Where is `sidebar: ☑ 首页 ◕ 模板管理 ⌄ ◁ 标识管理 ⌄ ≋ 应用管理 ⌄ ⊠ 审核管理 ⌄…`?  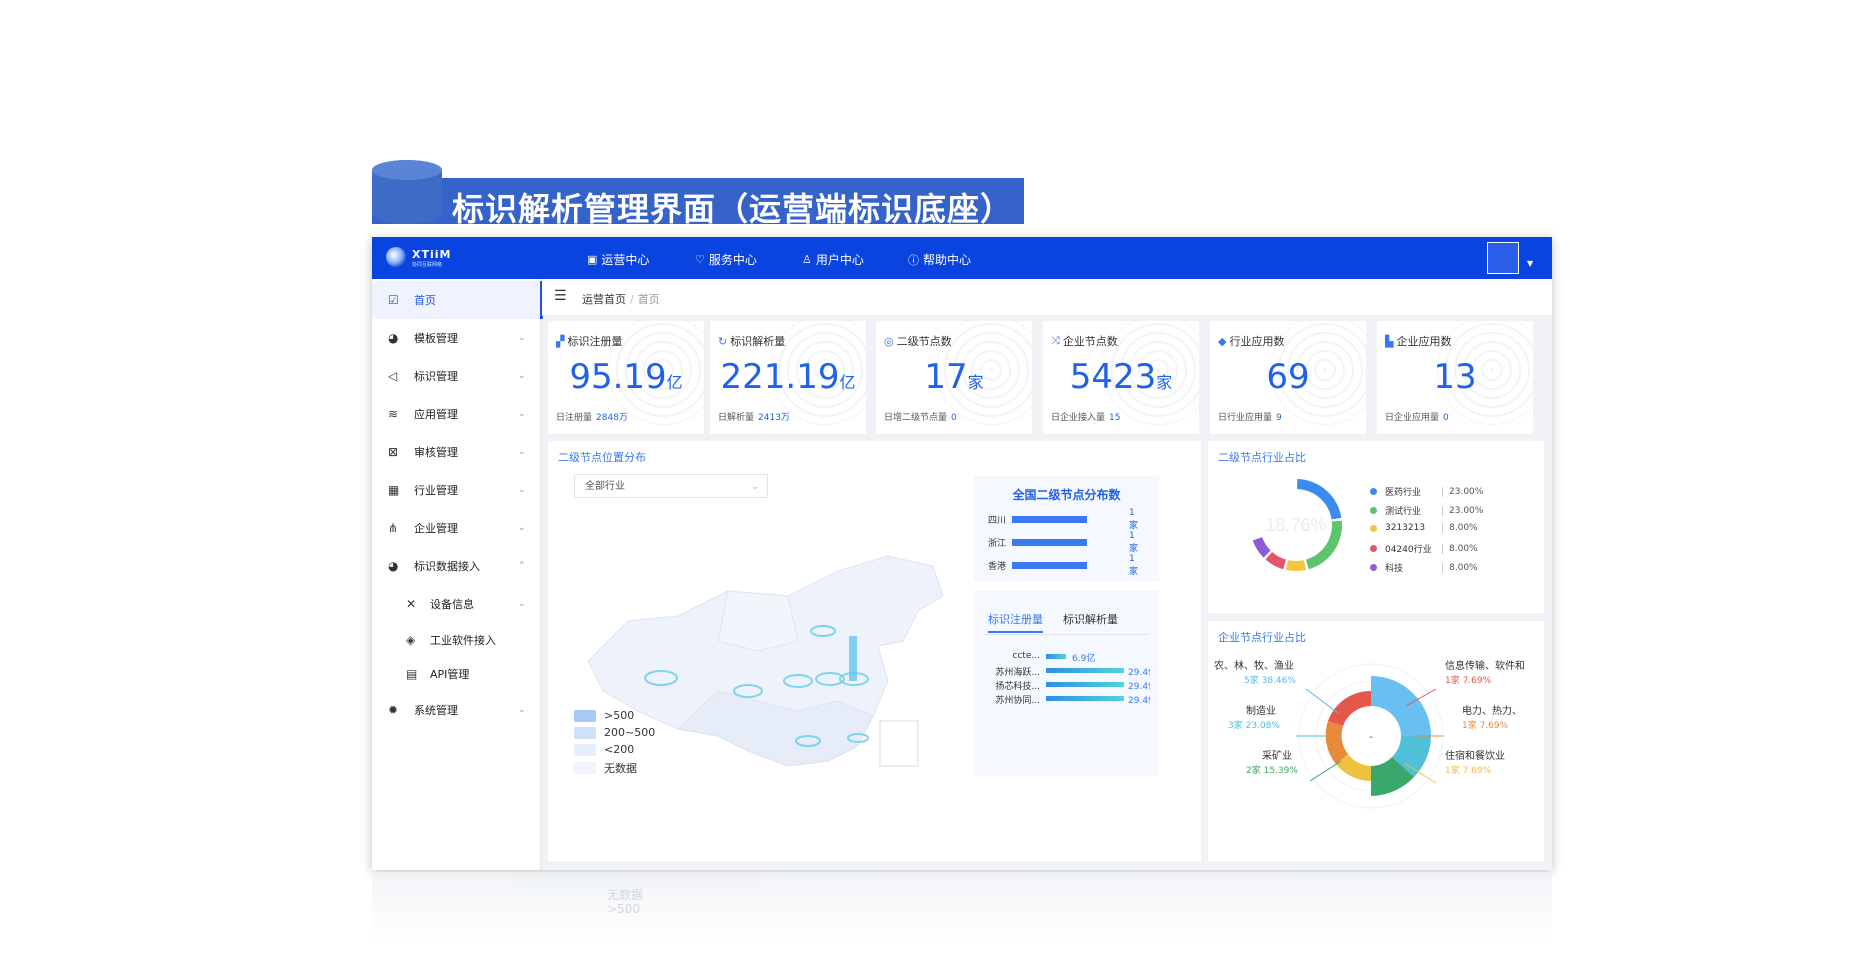
sidebar: ☑ 首页 ◕ 模板管理 ⌄ ◁ 标识管理 ⌄ ≋ 应用管理 ⌄ ⊠ 审核管理 ⌄… is located at coordinates (457, 574).